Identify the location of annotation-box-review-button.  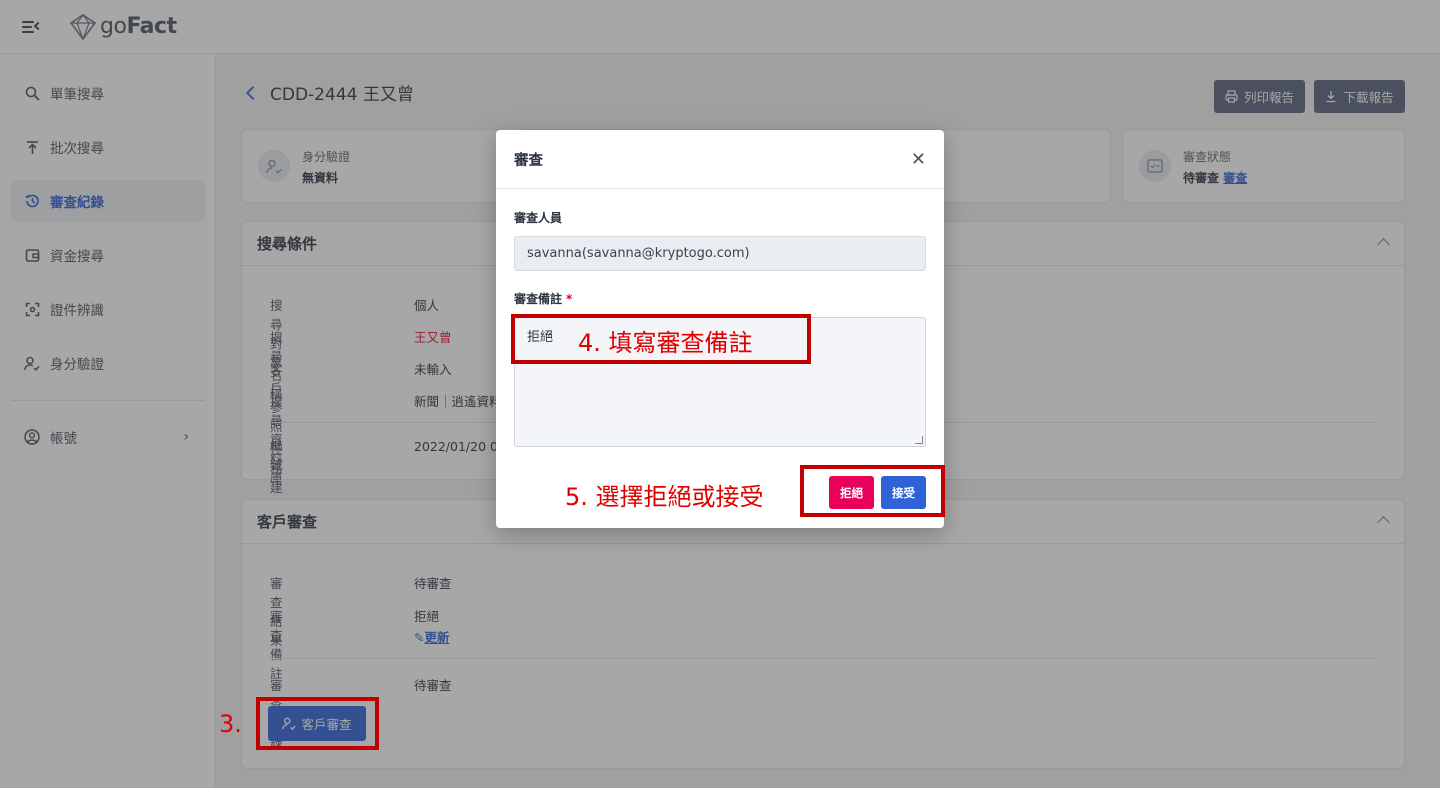
(317, 723).